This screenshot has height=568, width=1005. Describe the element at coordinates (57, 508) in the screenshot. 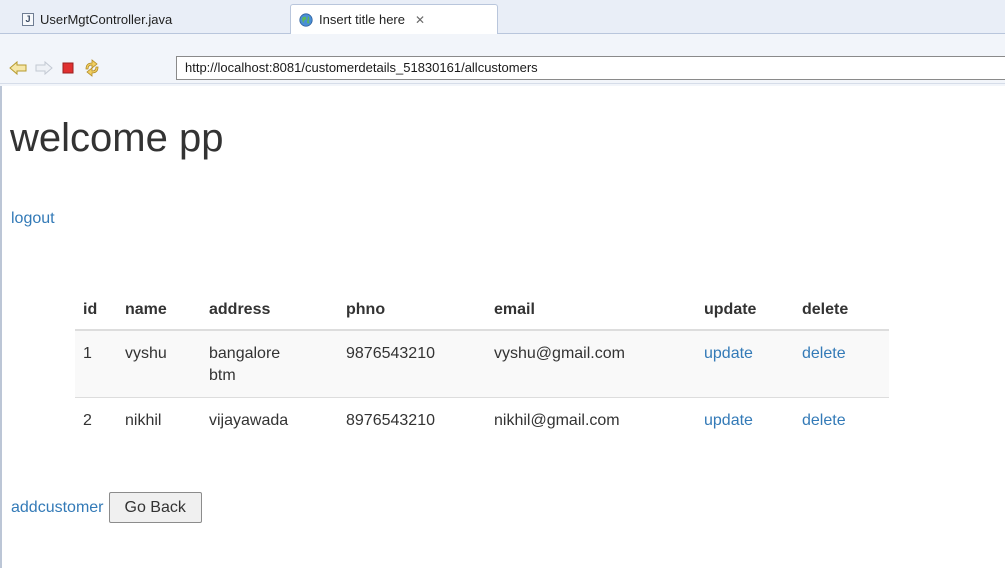

I see `addcustomer-link: addcustomer` at that location.